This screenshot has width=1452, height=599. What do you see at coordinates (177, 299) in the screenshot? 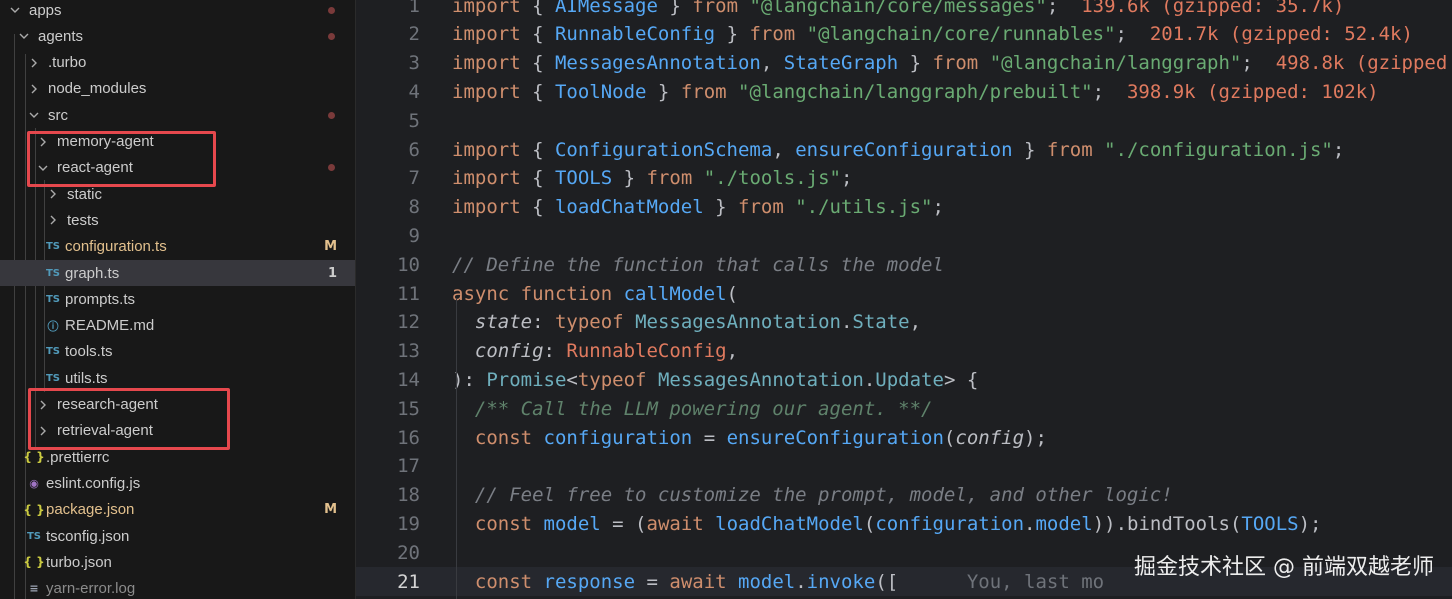
I see `tree-item-prompts-ts: TS prompts.ts` at bounding box center [177, 299].